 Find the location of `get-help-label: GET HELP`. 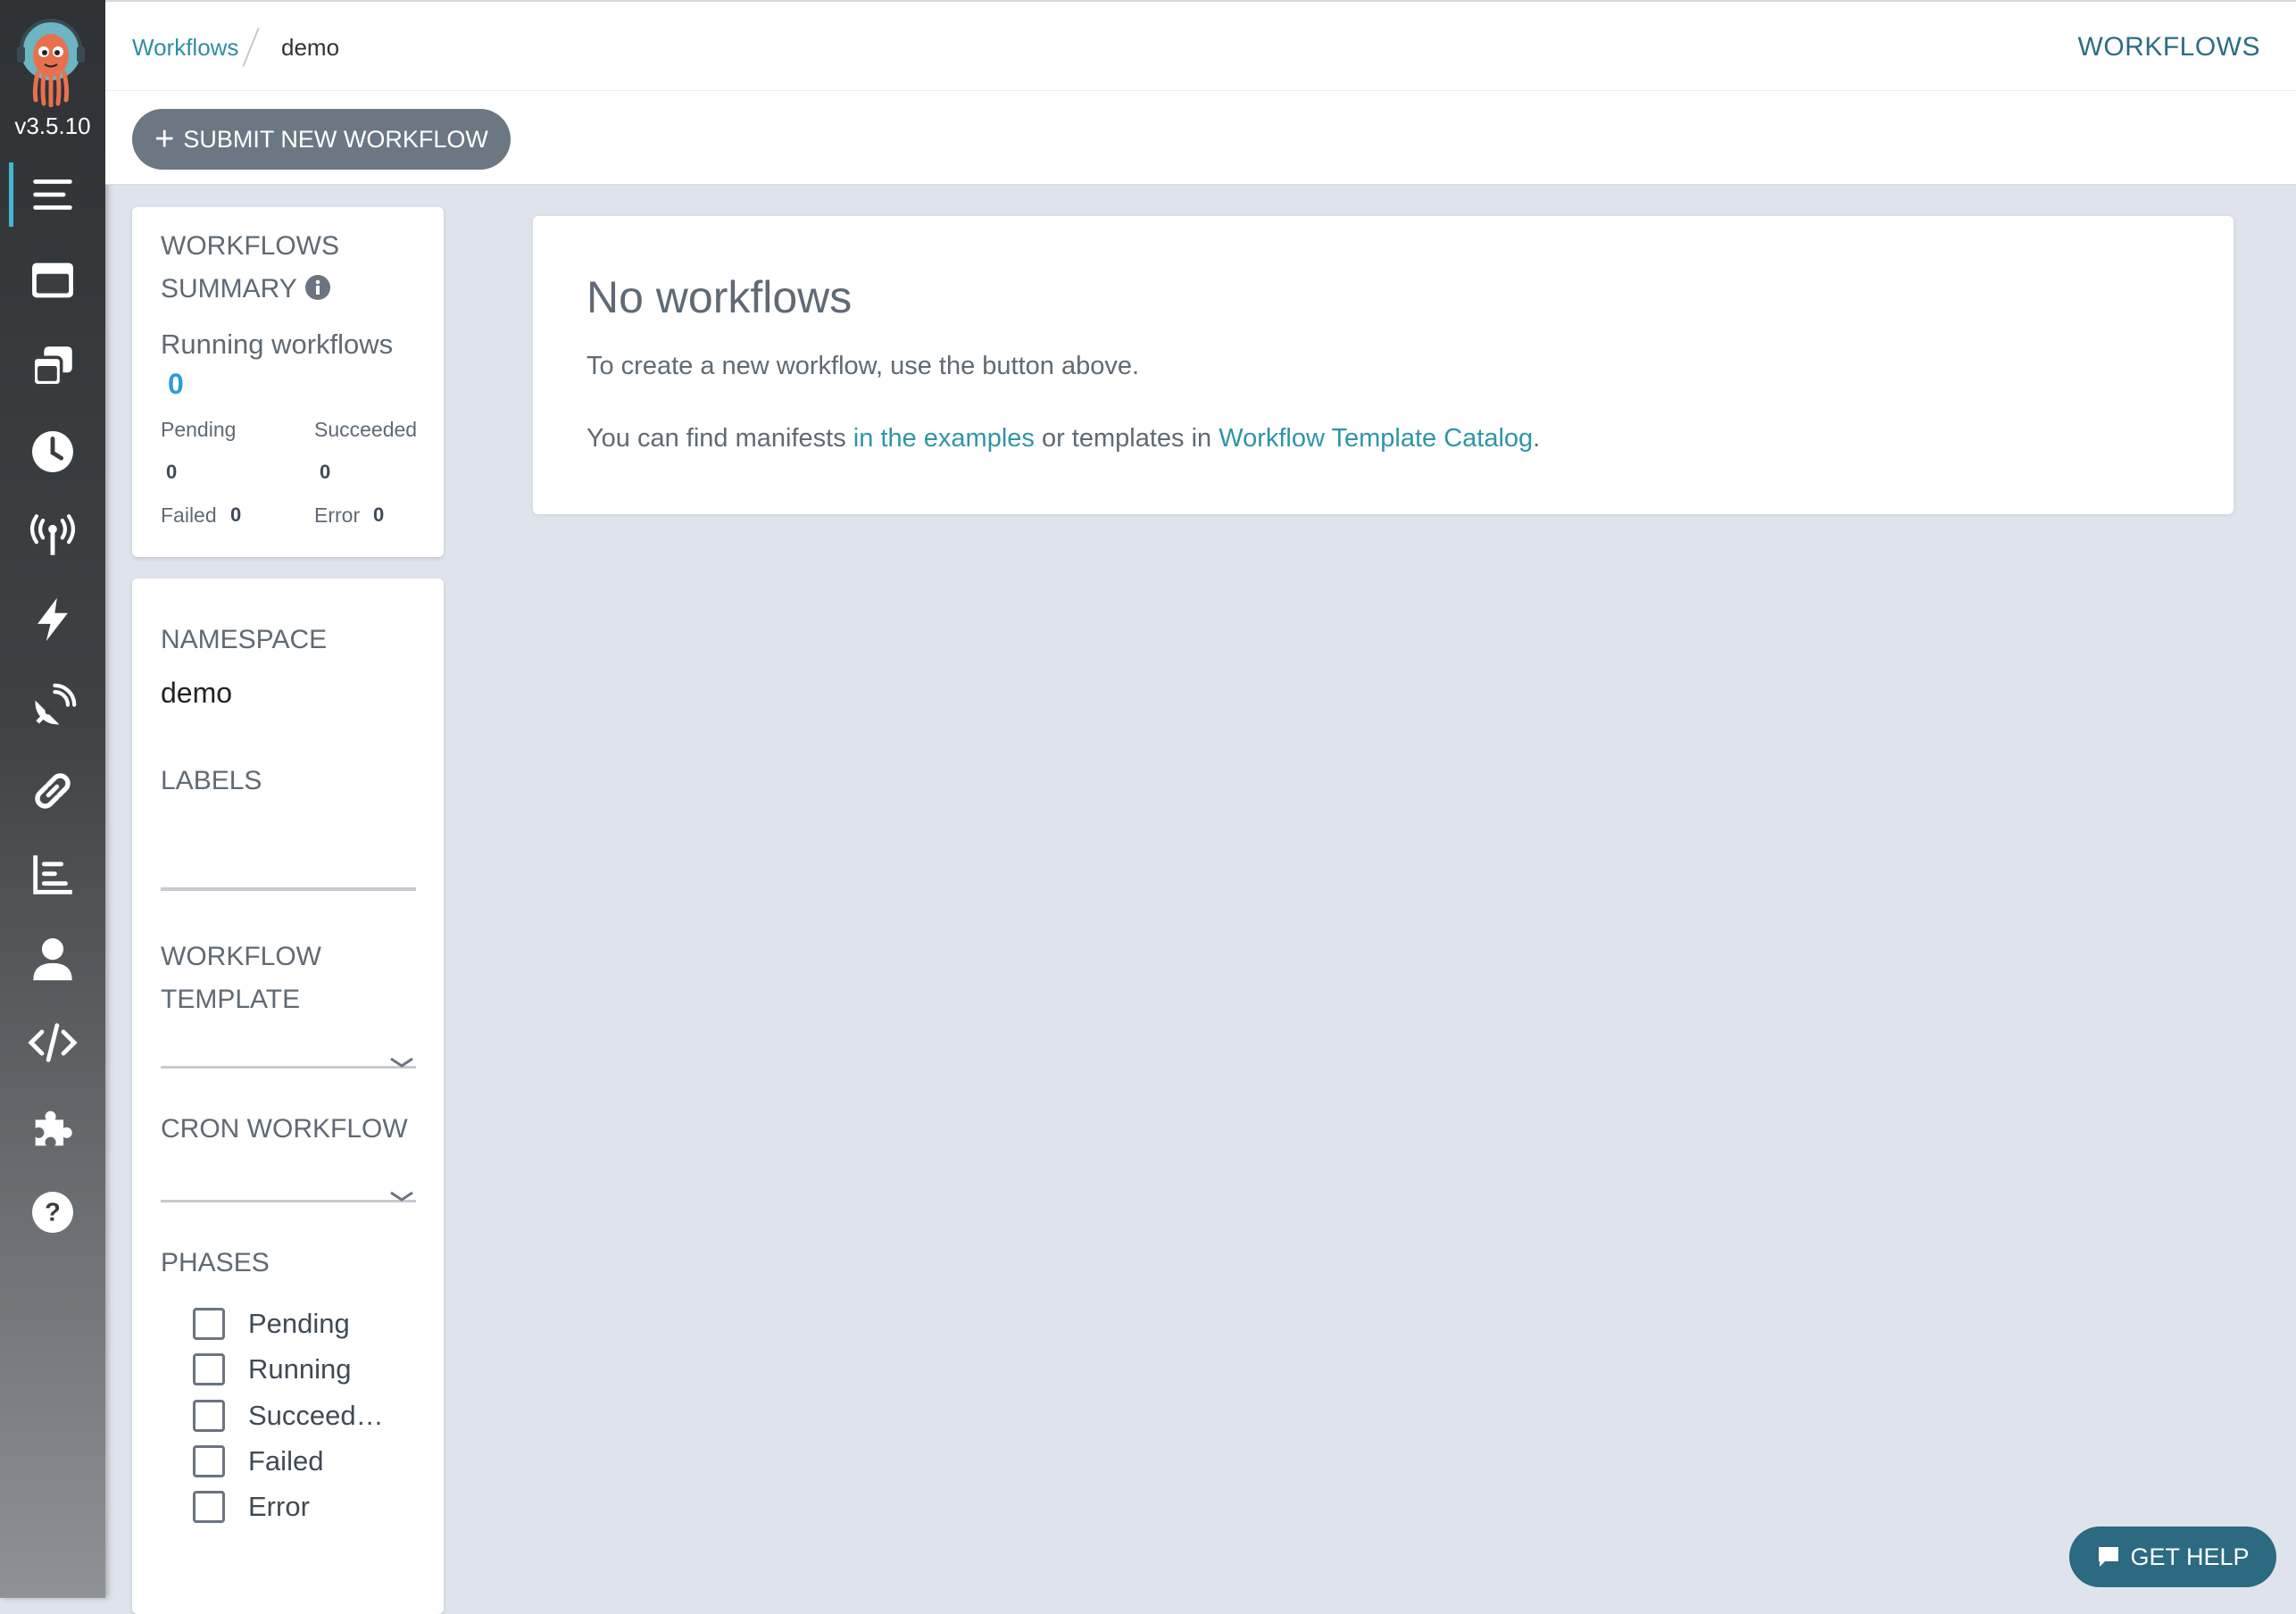

get-help-label: GET HELP is located at coordinates (2190, 1556).